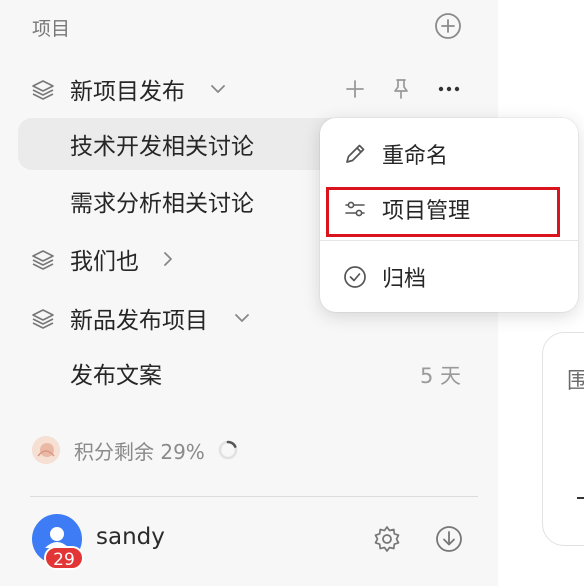  I want to click on project-group-label: 我们也, so click(104, 262).